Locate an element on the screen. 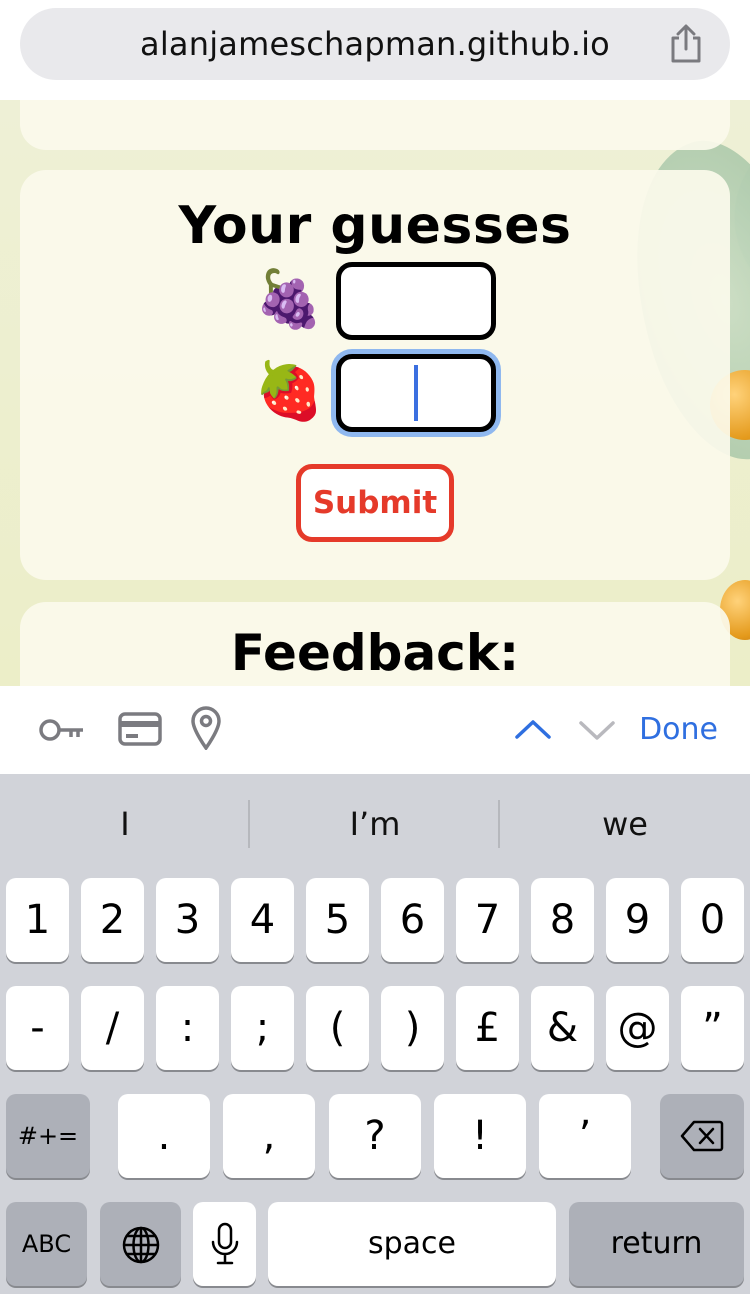 This screenshot has height=1294, width=750. credit-card-icon is located at coordinates (140, 729).